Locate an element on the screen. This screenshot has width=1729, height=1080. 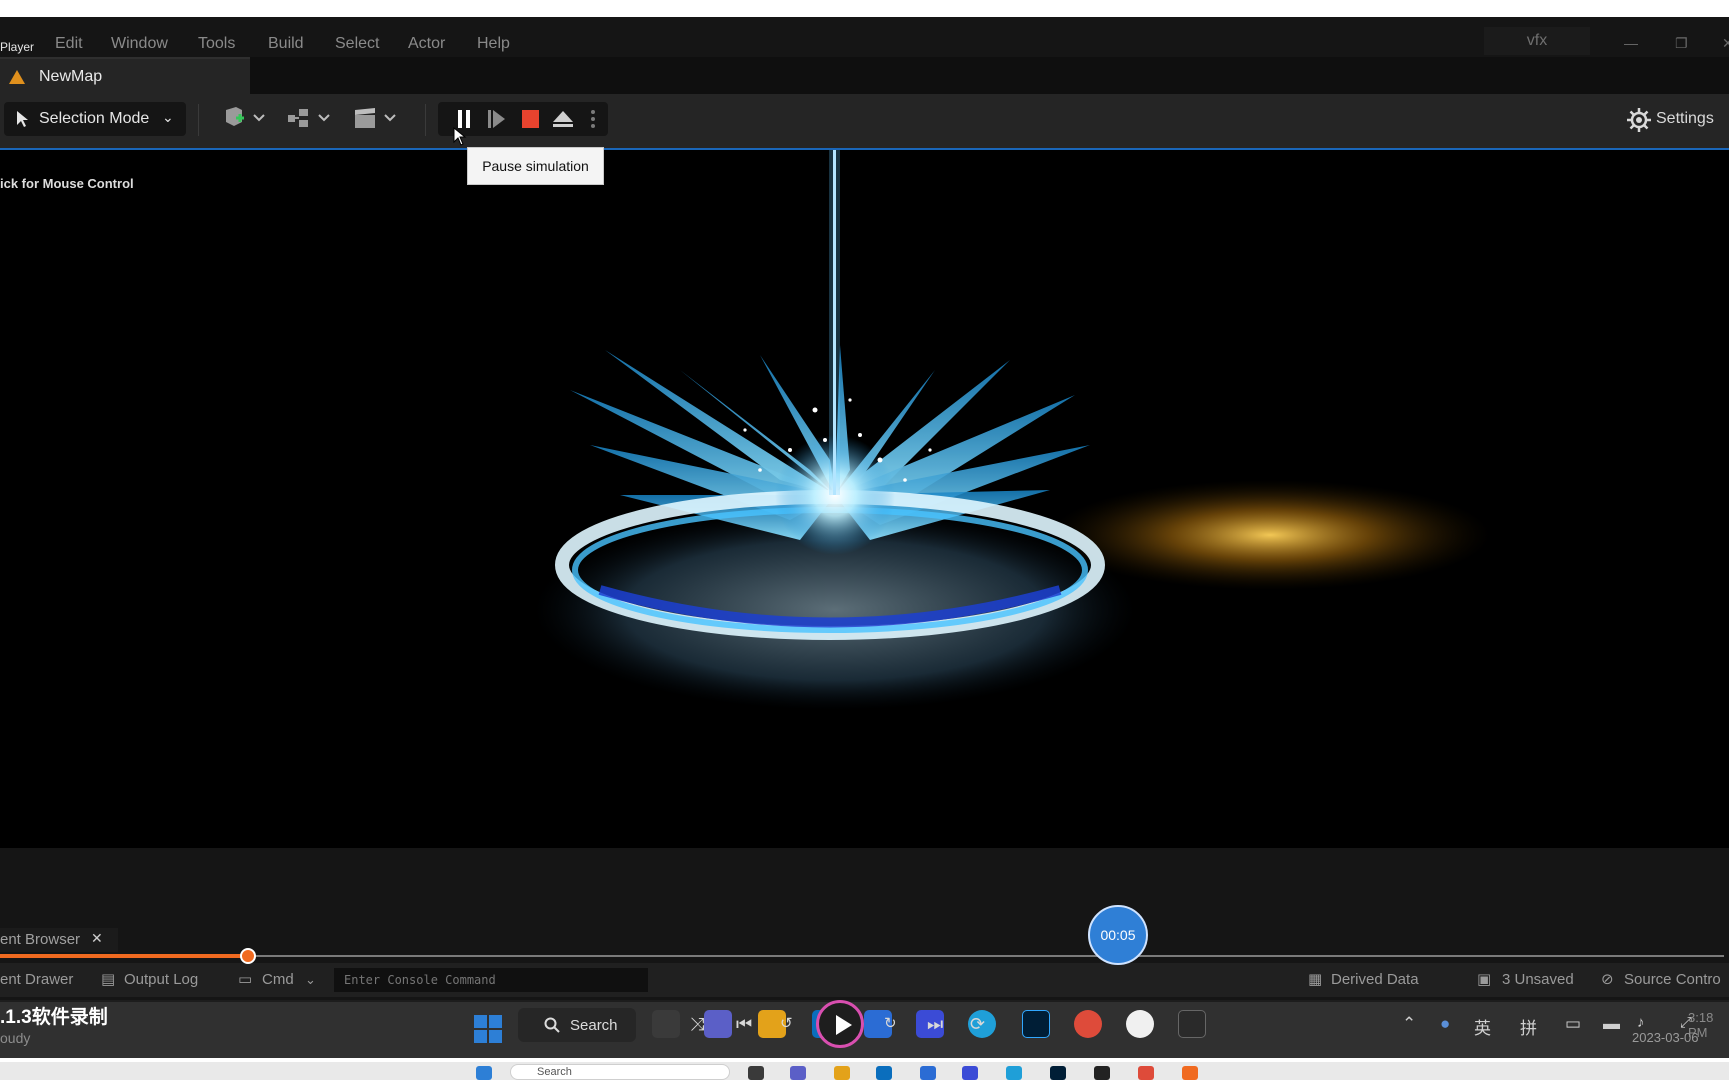
search-label: Search is located at coordinates (594, 1025).